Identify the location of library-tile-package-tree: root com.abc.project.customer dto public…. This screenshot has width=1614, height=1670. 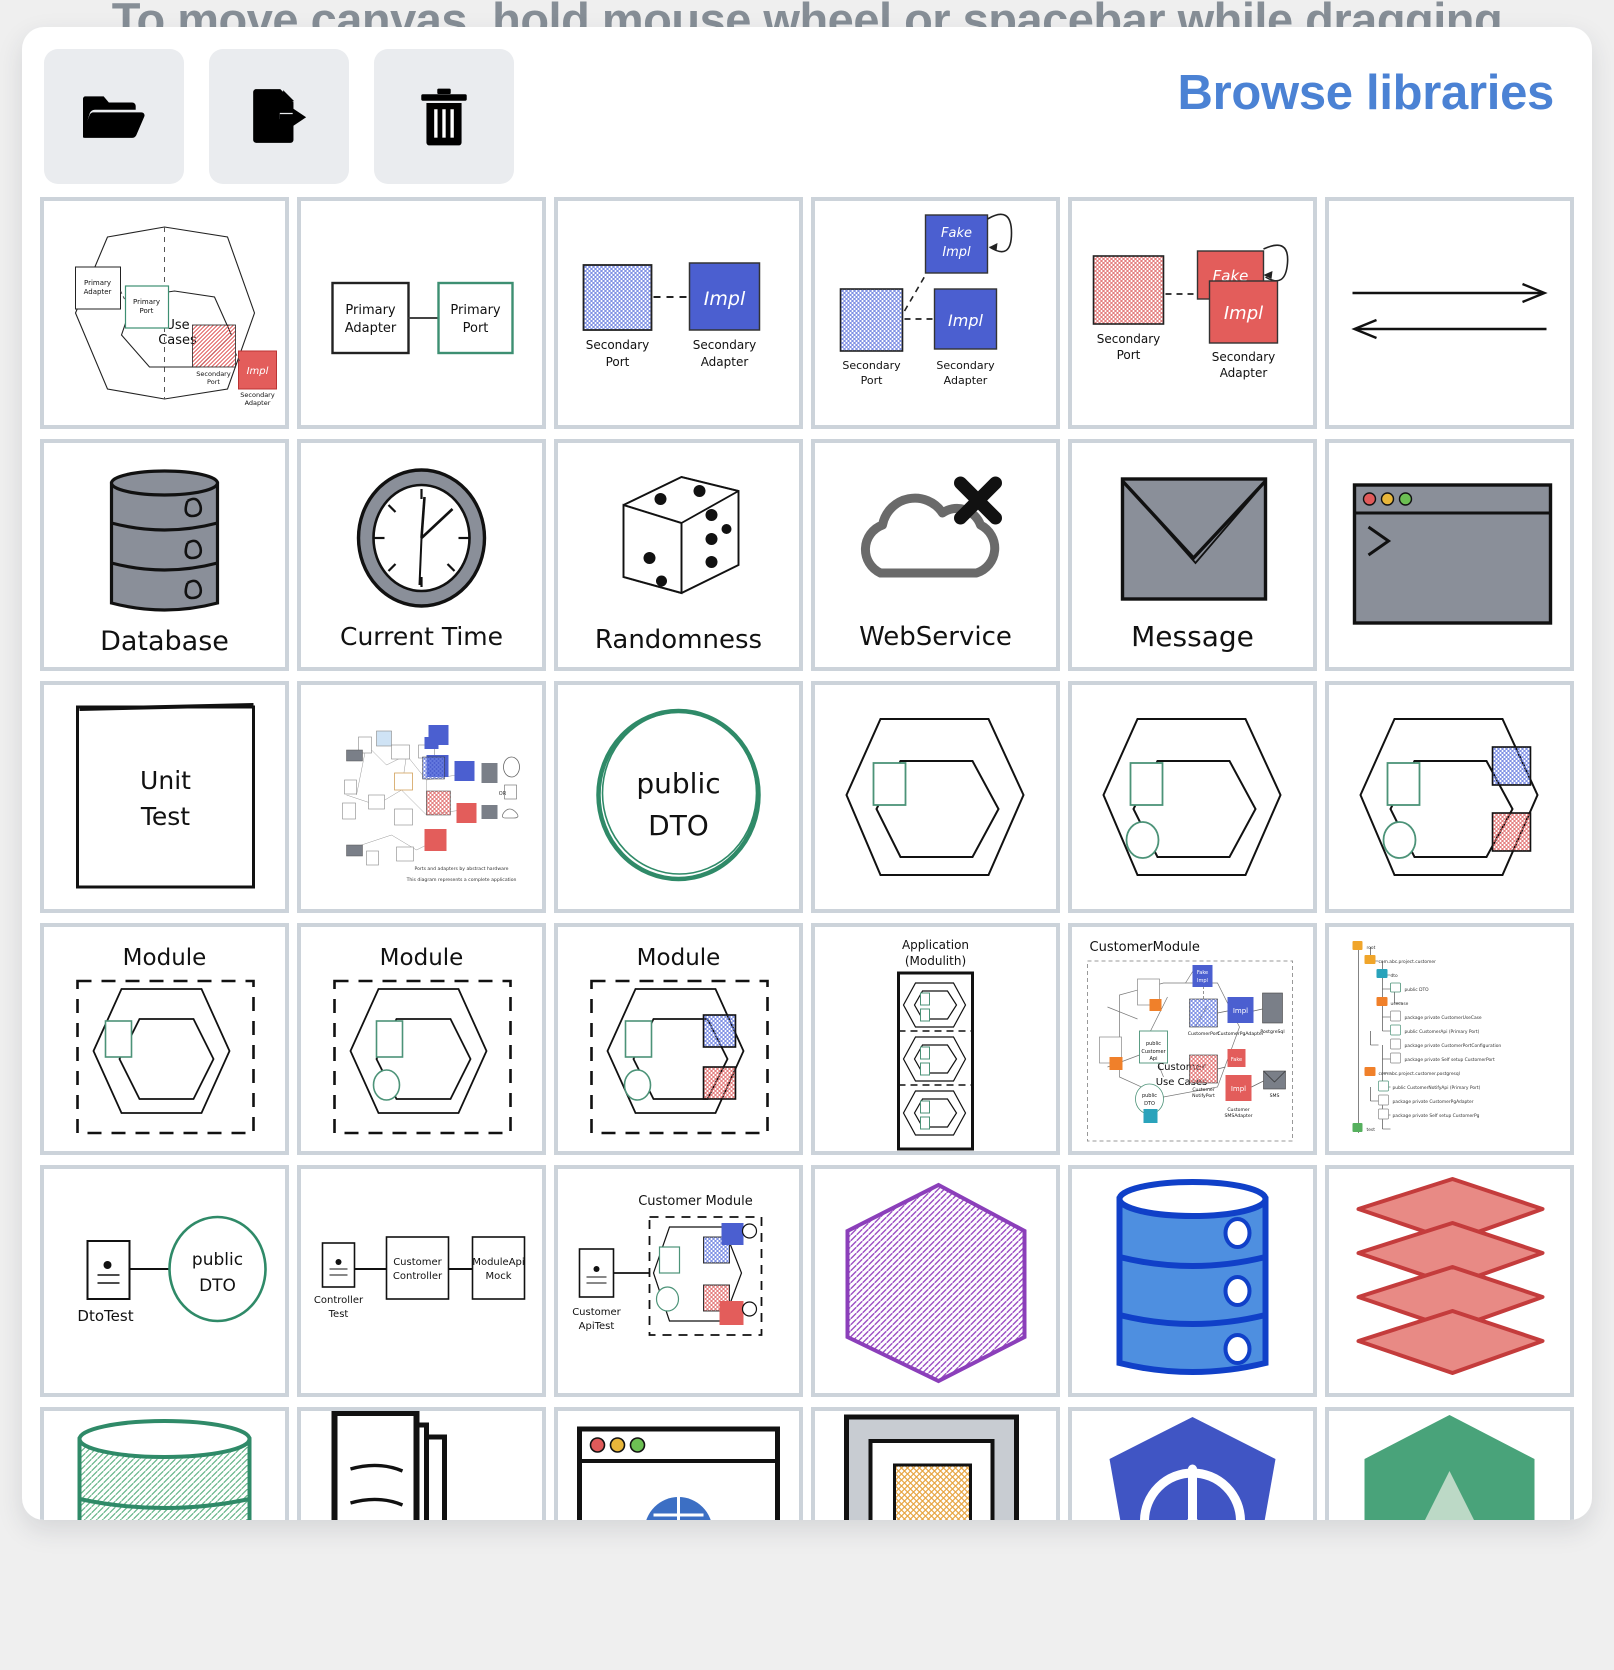
(1449, 1039).